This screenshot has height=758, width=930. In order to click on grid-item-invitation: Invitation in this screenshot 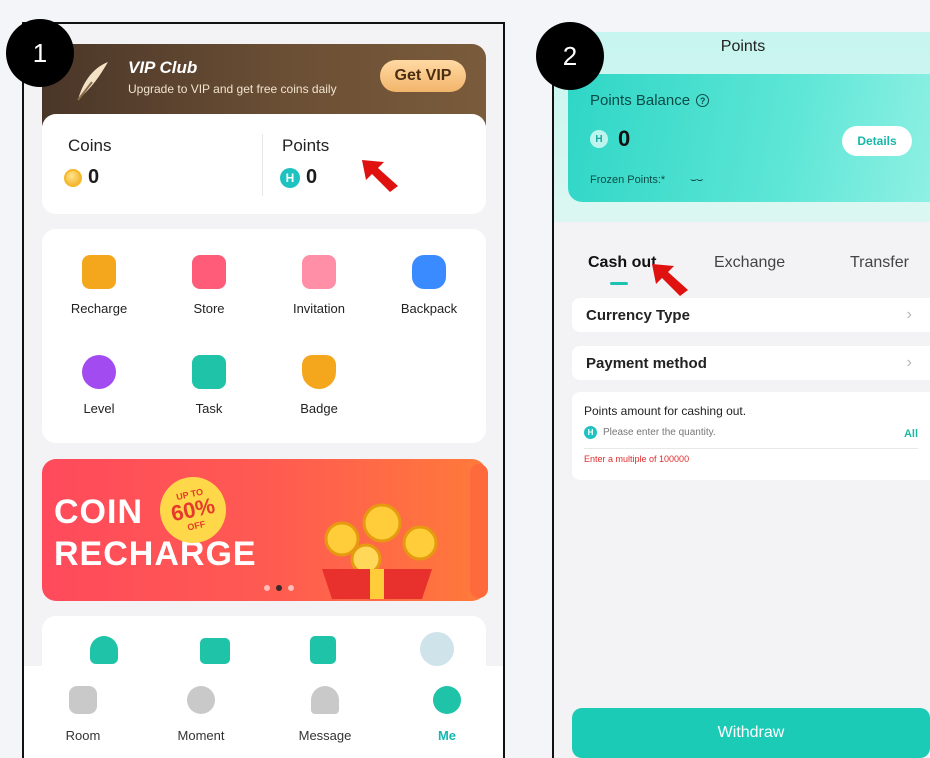, I will do `click(319, 285)`.